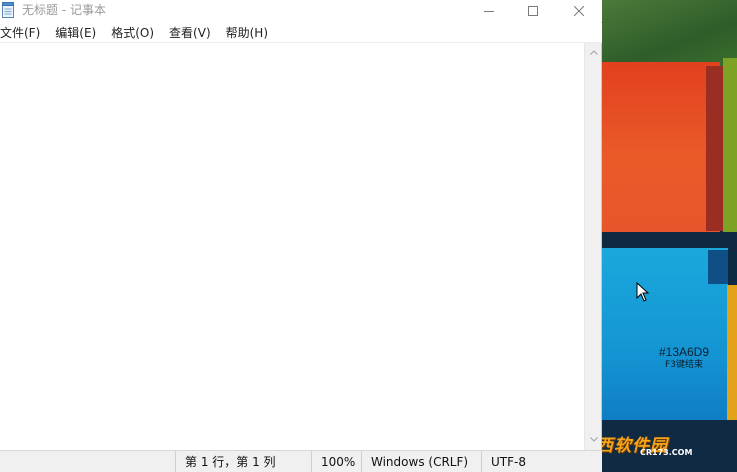  What do you see at coordinates (718, 267) in the screenshot?
I see `wallpaper-blue-side` at bounding box center [718, 267].